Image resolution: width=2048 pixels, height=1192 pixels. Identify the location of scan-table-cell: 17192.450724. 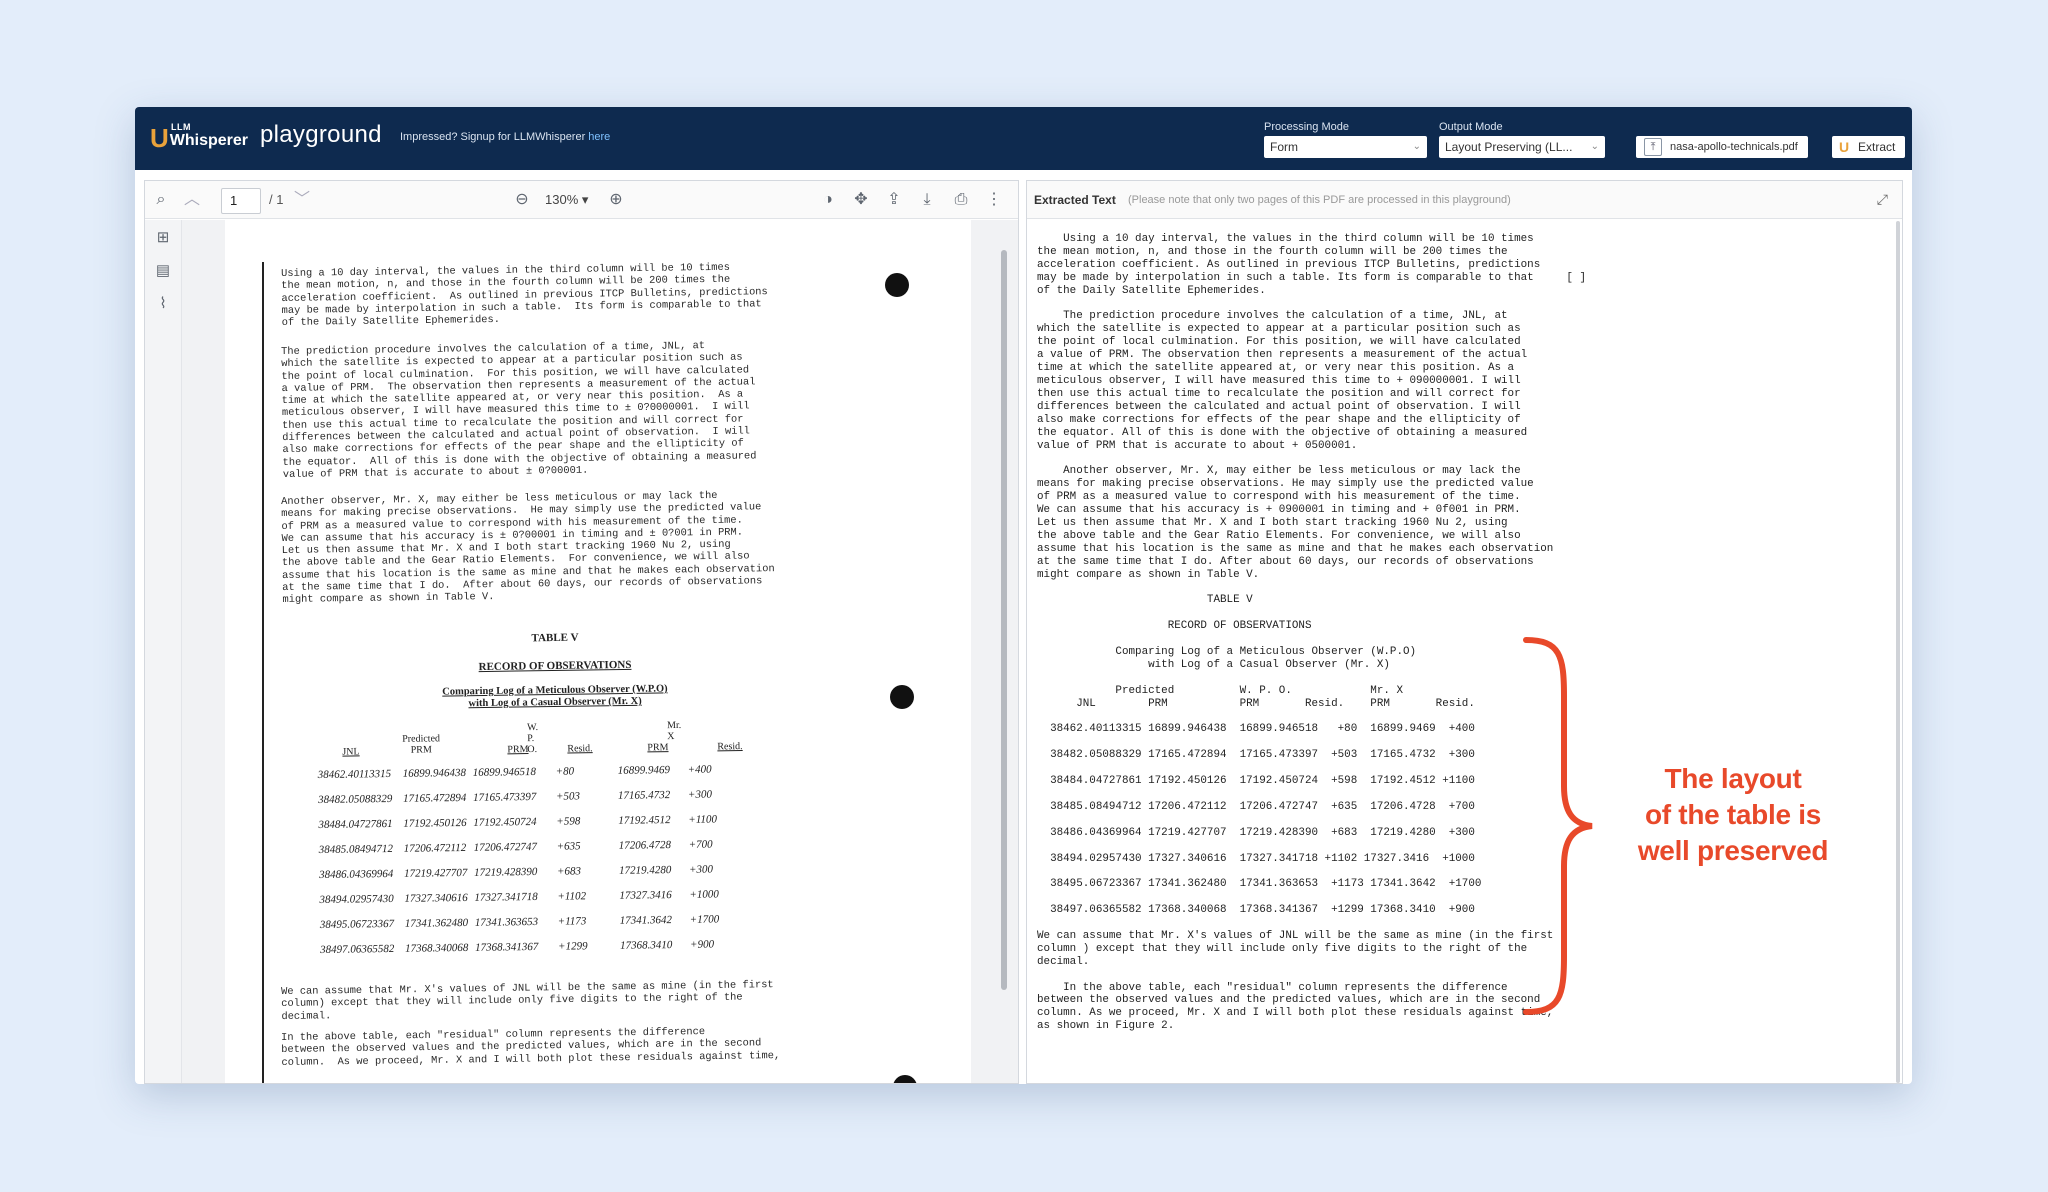
(505, 822).